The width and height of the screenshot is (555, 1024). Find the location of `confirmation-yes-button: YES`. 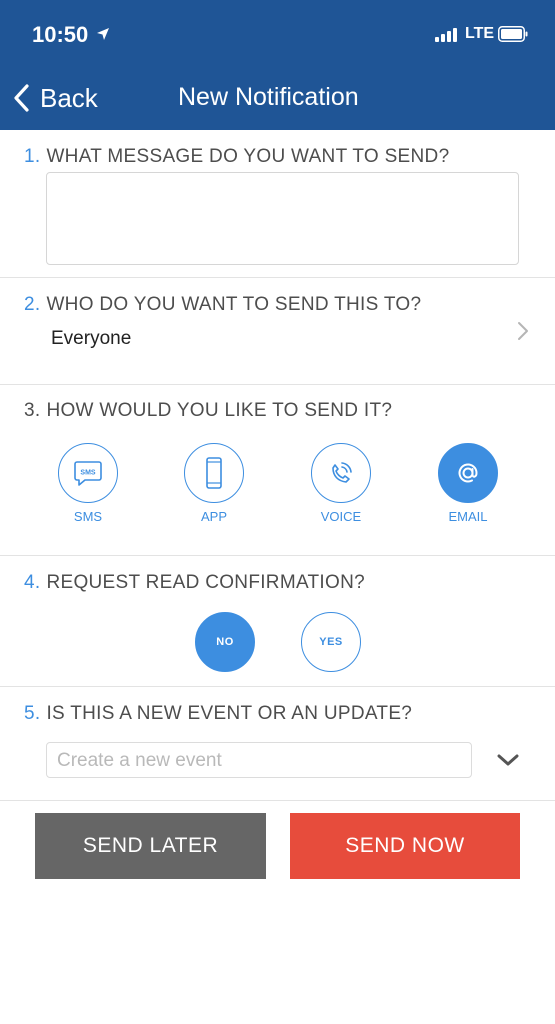

confirmation-yes-button: YES is located at coordinates (331, 642).